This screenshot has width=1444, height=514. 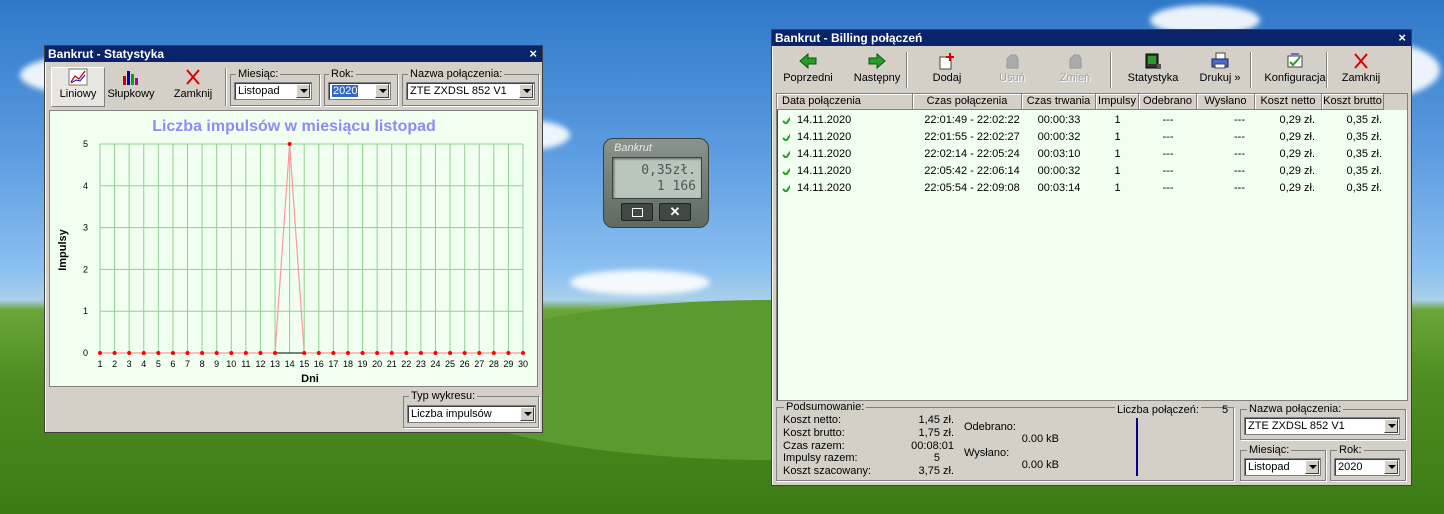 I want to click on total-time-label: Czas razem:, so click(x=814, y=446).